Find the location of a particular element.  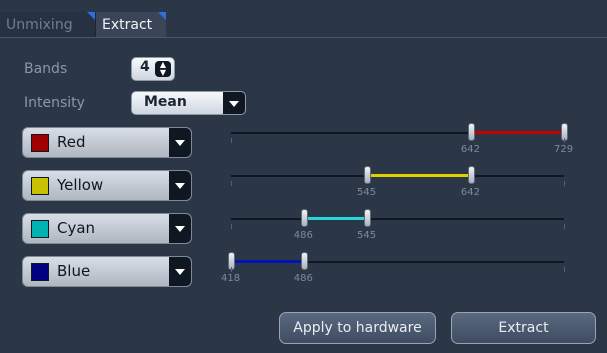

tab-unmixing: Unmixing is located at coordinates (48, 25).